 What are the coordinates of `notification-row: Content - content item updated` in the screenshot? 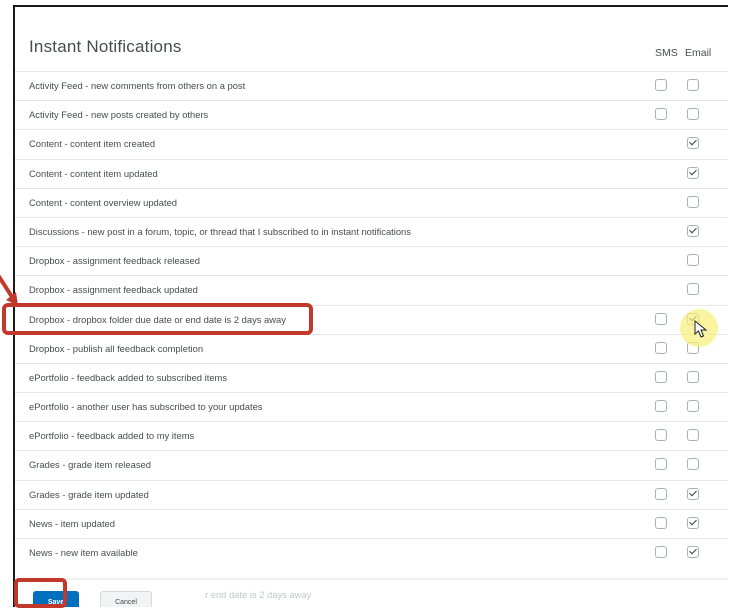 It's located at (371, 173).